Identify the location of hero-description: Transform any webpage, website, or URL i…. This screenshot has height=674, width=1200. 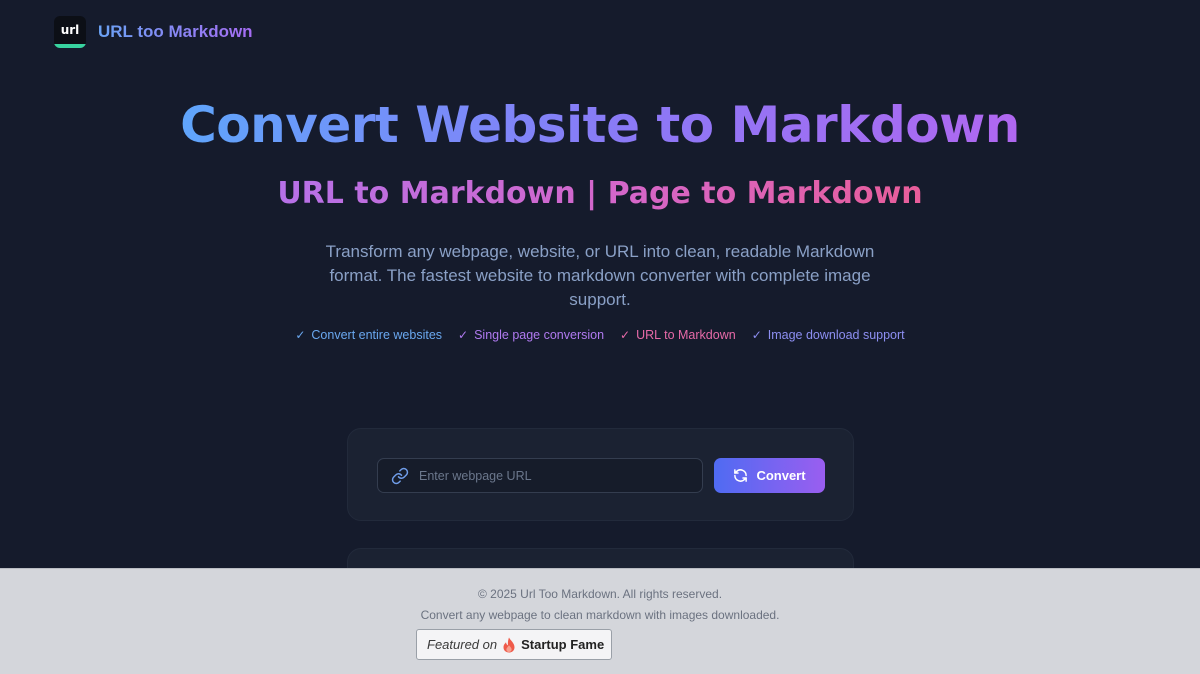
(600, 275).